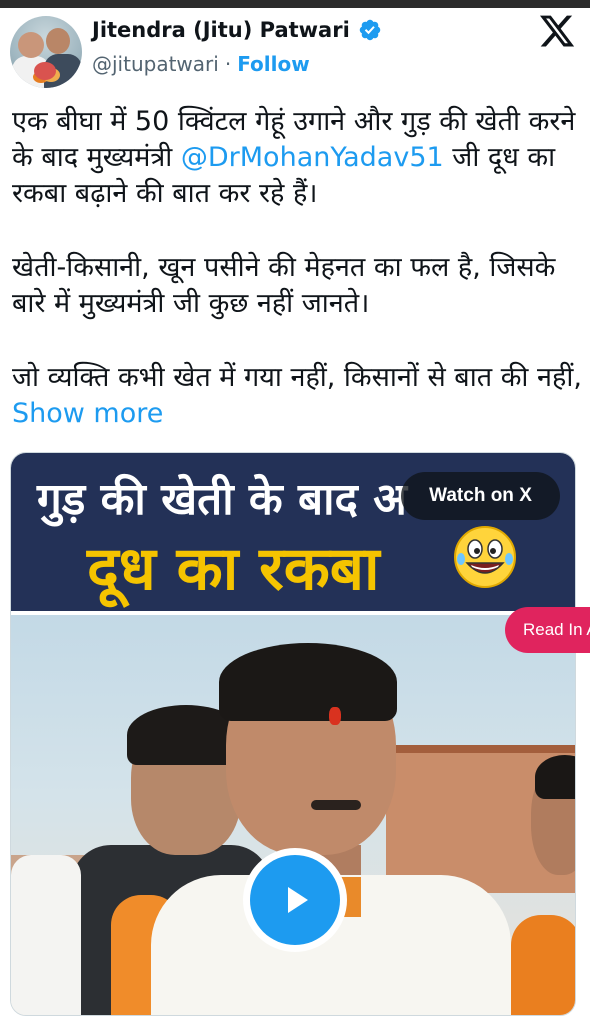 The image size is (590, 1024). I want to click on watch-on-x-button: Watch on X, so click(480, 496).